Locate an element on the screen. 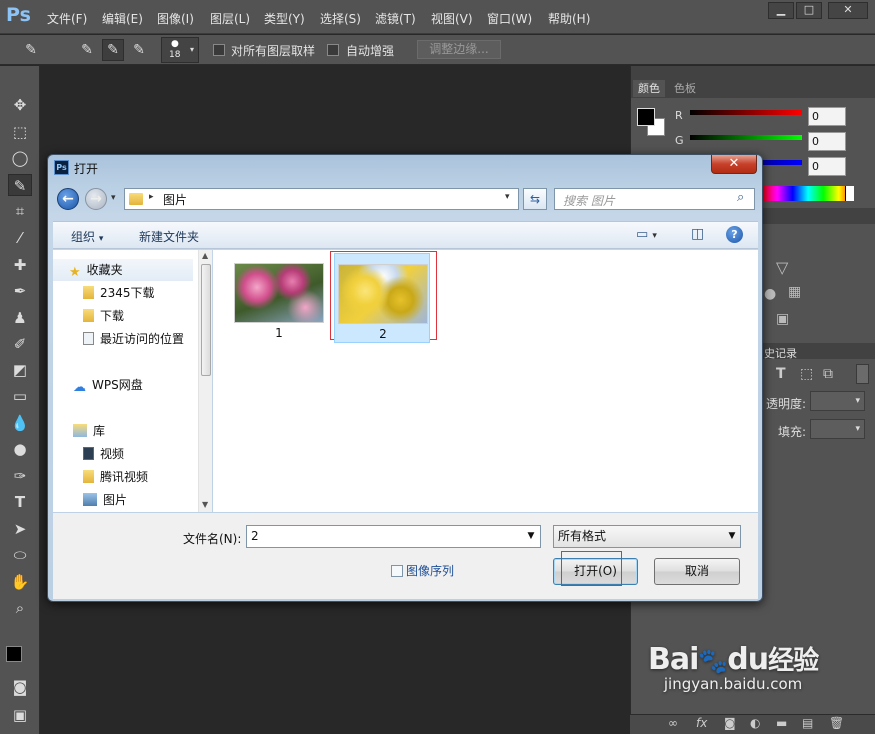 The width and height of the screenshot is (875, 734). channel-r-slider is located at coordinates (746, 112).